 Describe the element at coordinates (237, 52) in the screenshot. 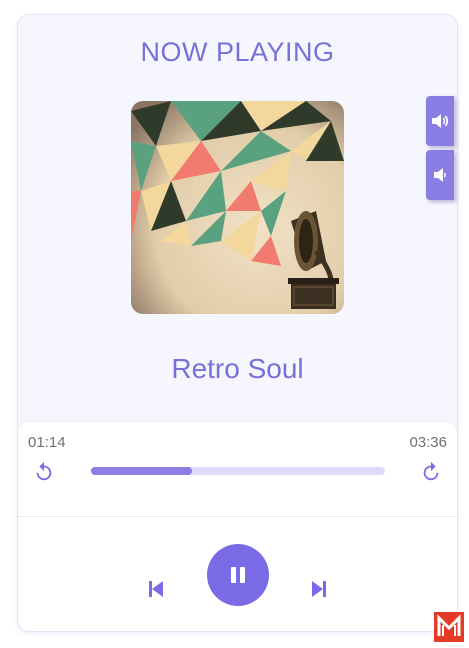

I see `page-title: NOW PLAYING` at that location.